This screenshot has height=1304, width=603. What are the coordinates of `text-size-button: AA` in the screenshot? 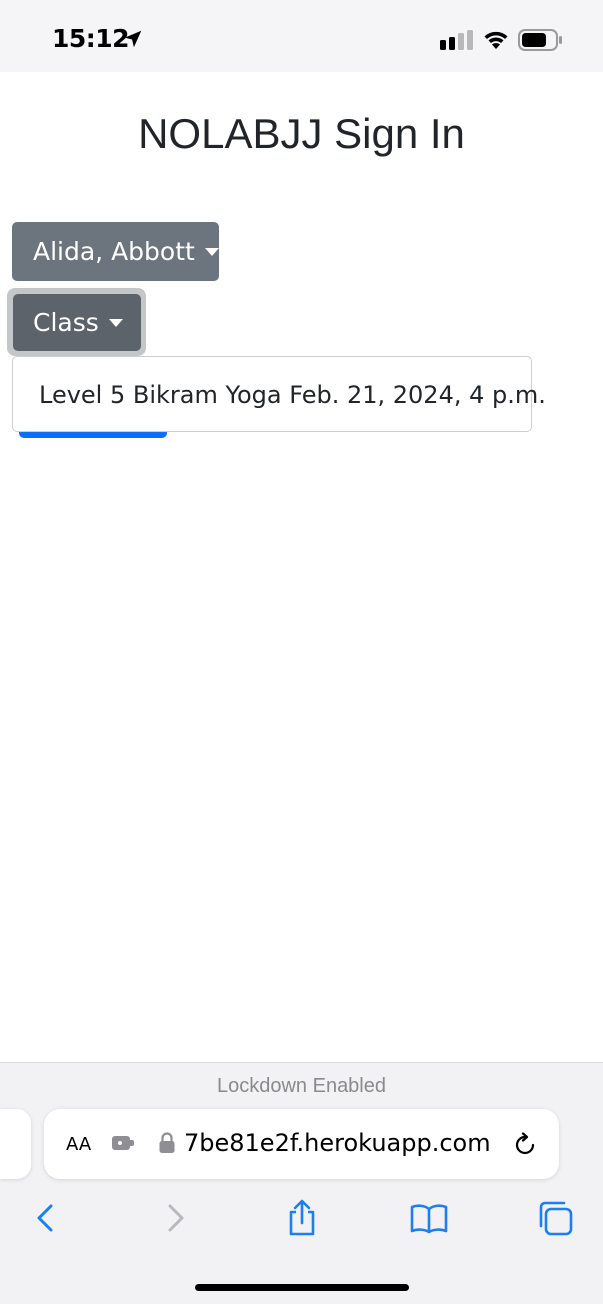 It's located at (78, 1143).